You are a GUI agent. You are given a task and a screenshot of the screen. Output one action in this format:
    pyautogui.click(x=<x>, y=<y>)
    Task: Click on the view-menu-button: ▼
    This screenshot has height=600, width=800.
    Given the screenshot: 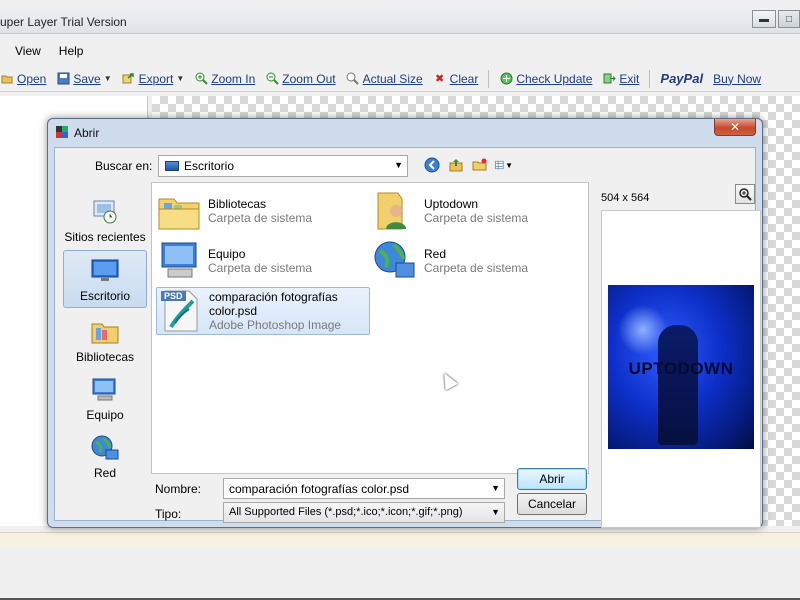 What is the action you would take?
    pyautogui.click(x=504, y=165)
    